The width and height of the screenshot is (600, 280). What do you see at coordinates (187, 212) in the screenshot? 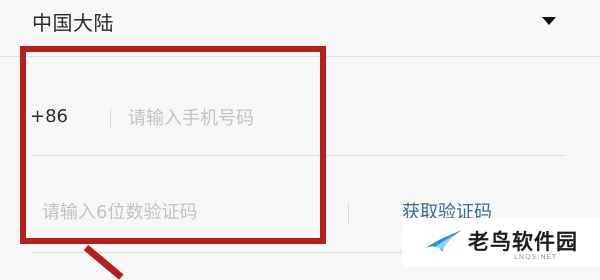
I see `verification-code-input` at bounding box center [187, 212].